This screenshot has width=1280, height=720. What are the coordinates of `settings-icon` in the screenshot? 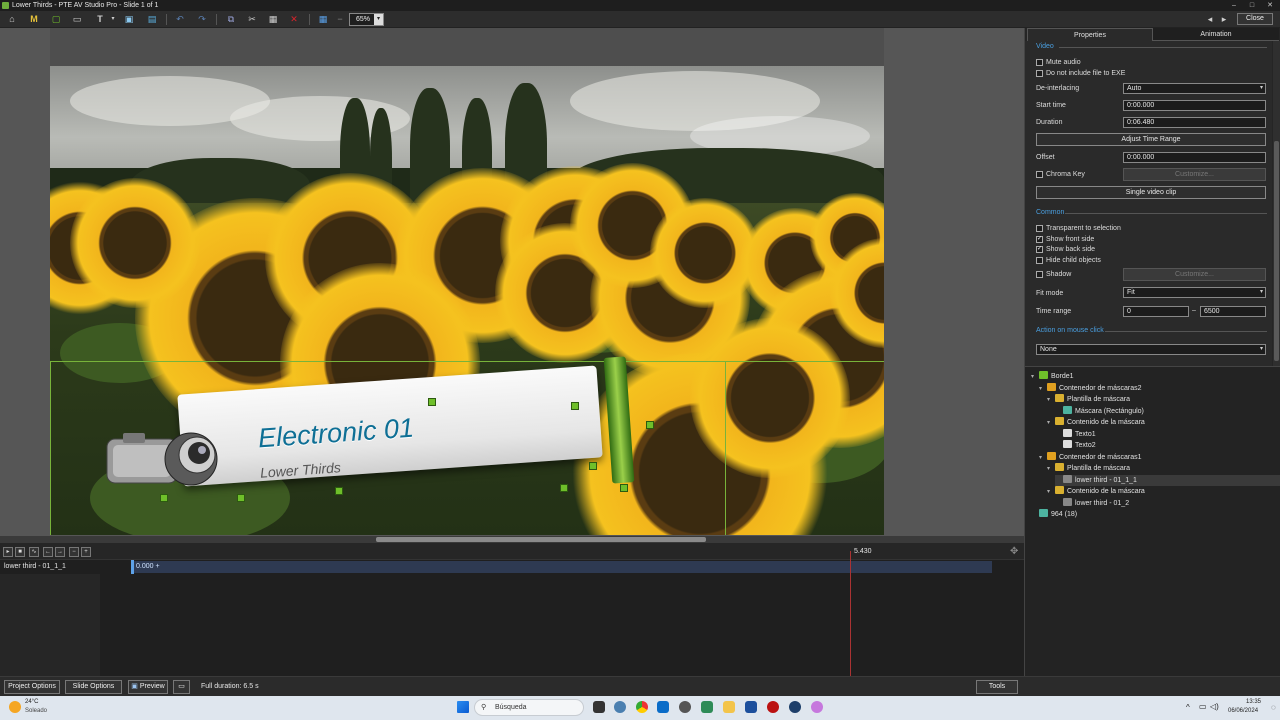 It's located at (620, 707).